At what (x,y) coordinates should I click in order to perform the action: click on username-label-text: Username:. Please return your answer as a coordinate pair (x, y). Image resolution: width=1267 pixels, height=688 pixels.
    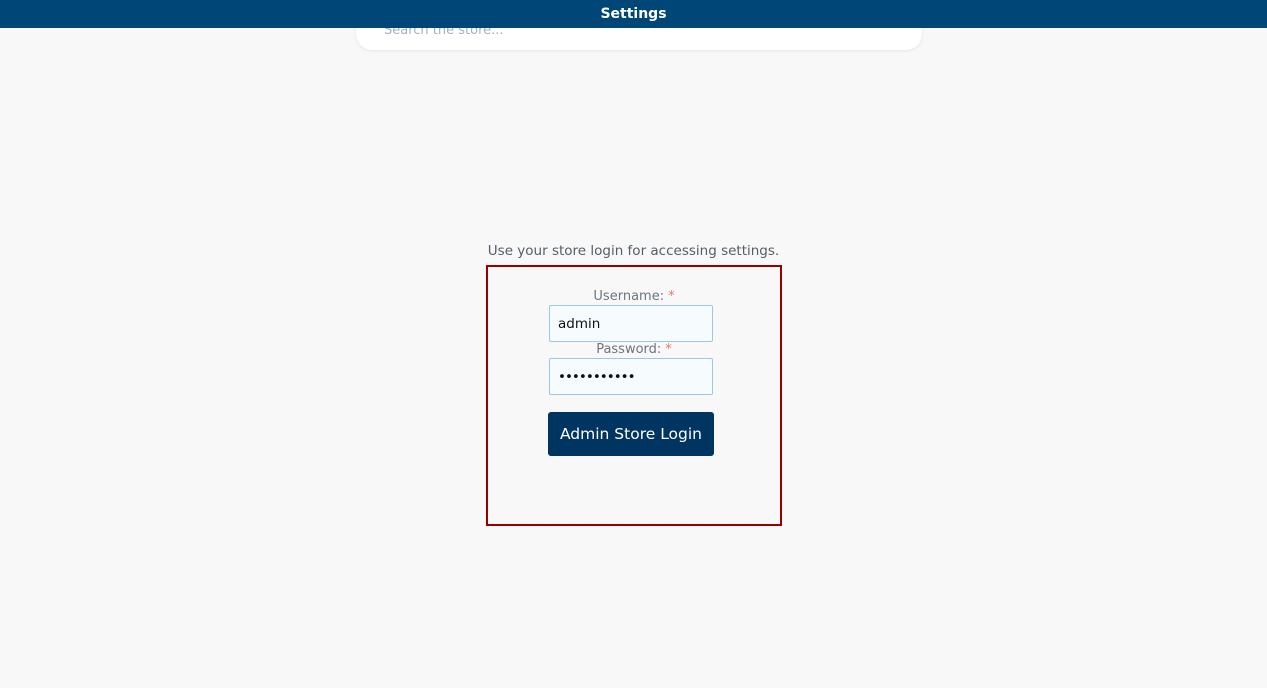
    Looking at the image, I should click on (629, 296).